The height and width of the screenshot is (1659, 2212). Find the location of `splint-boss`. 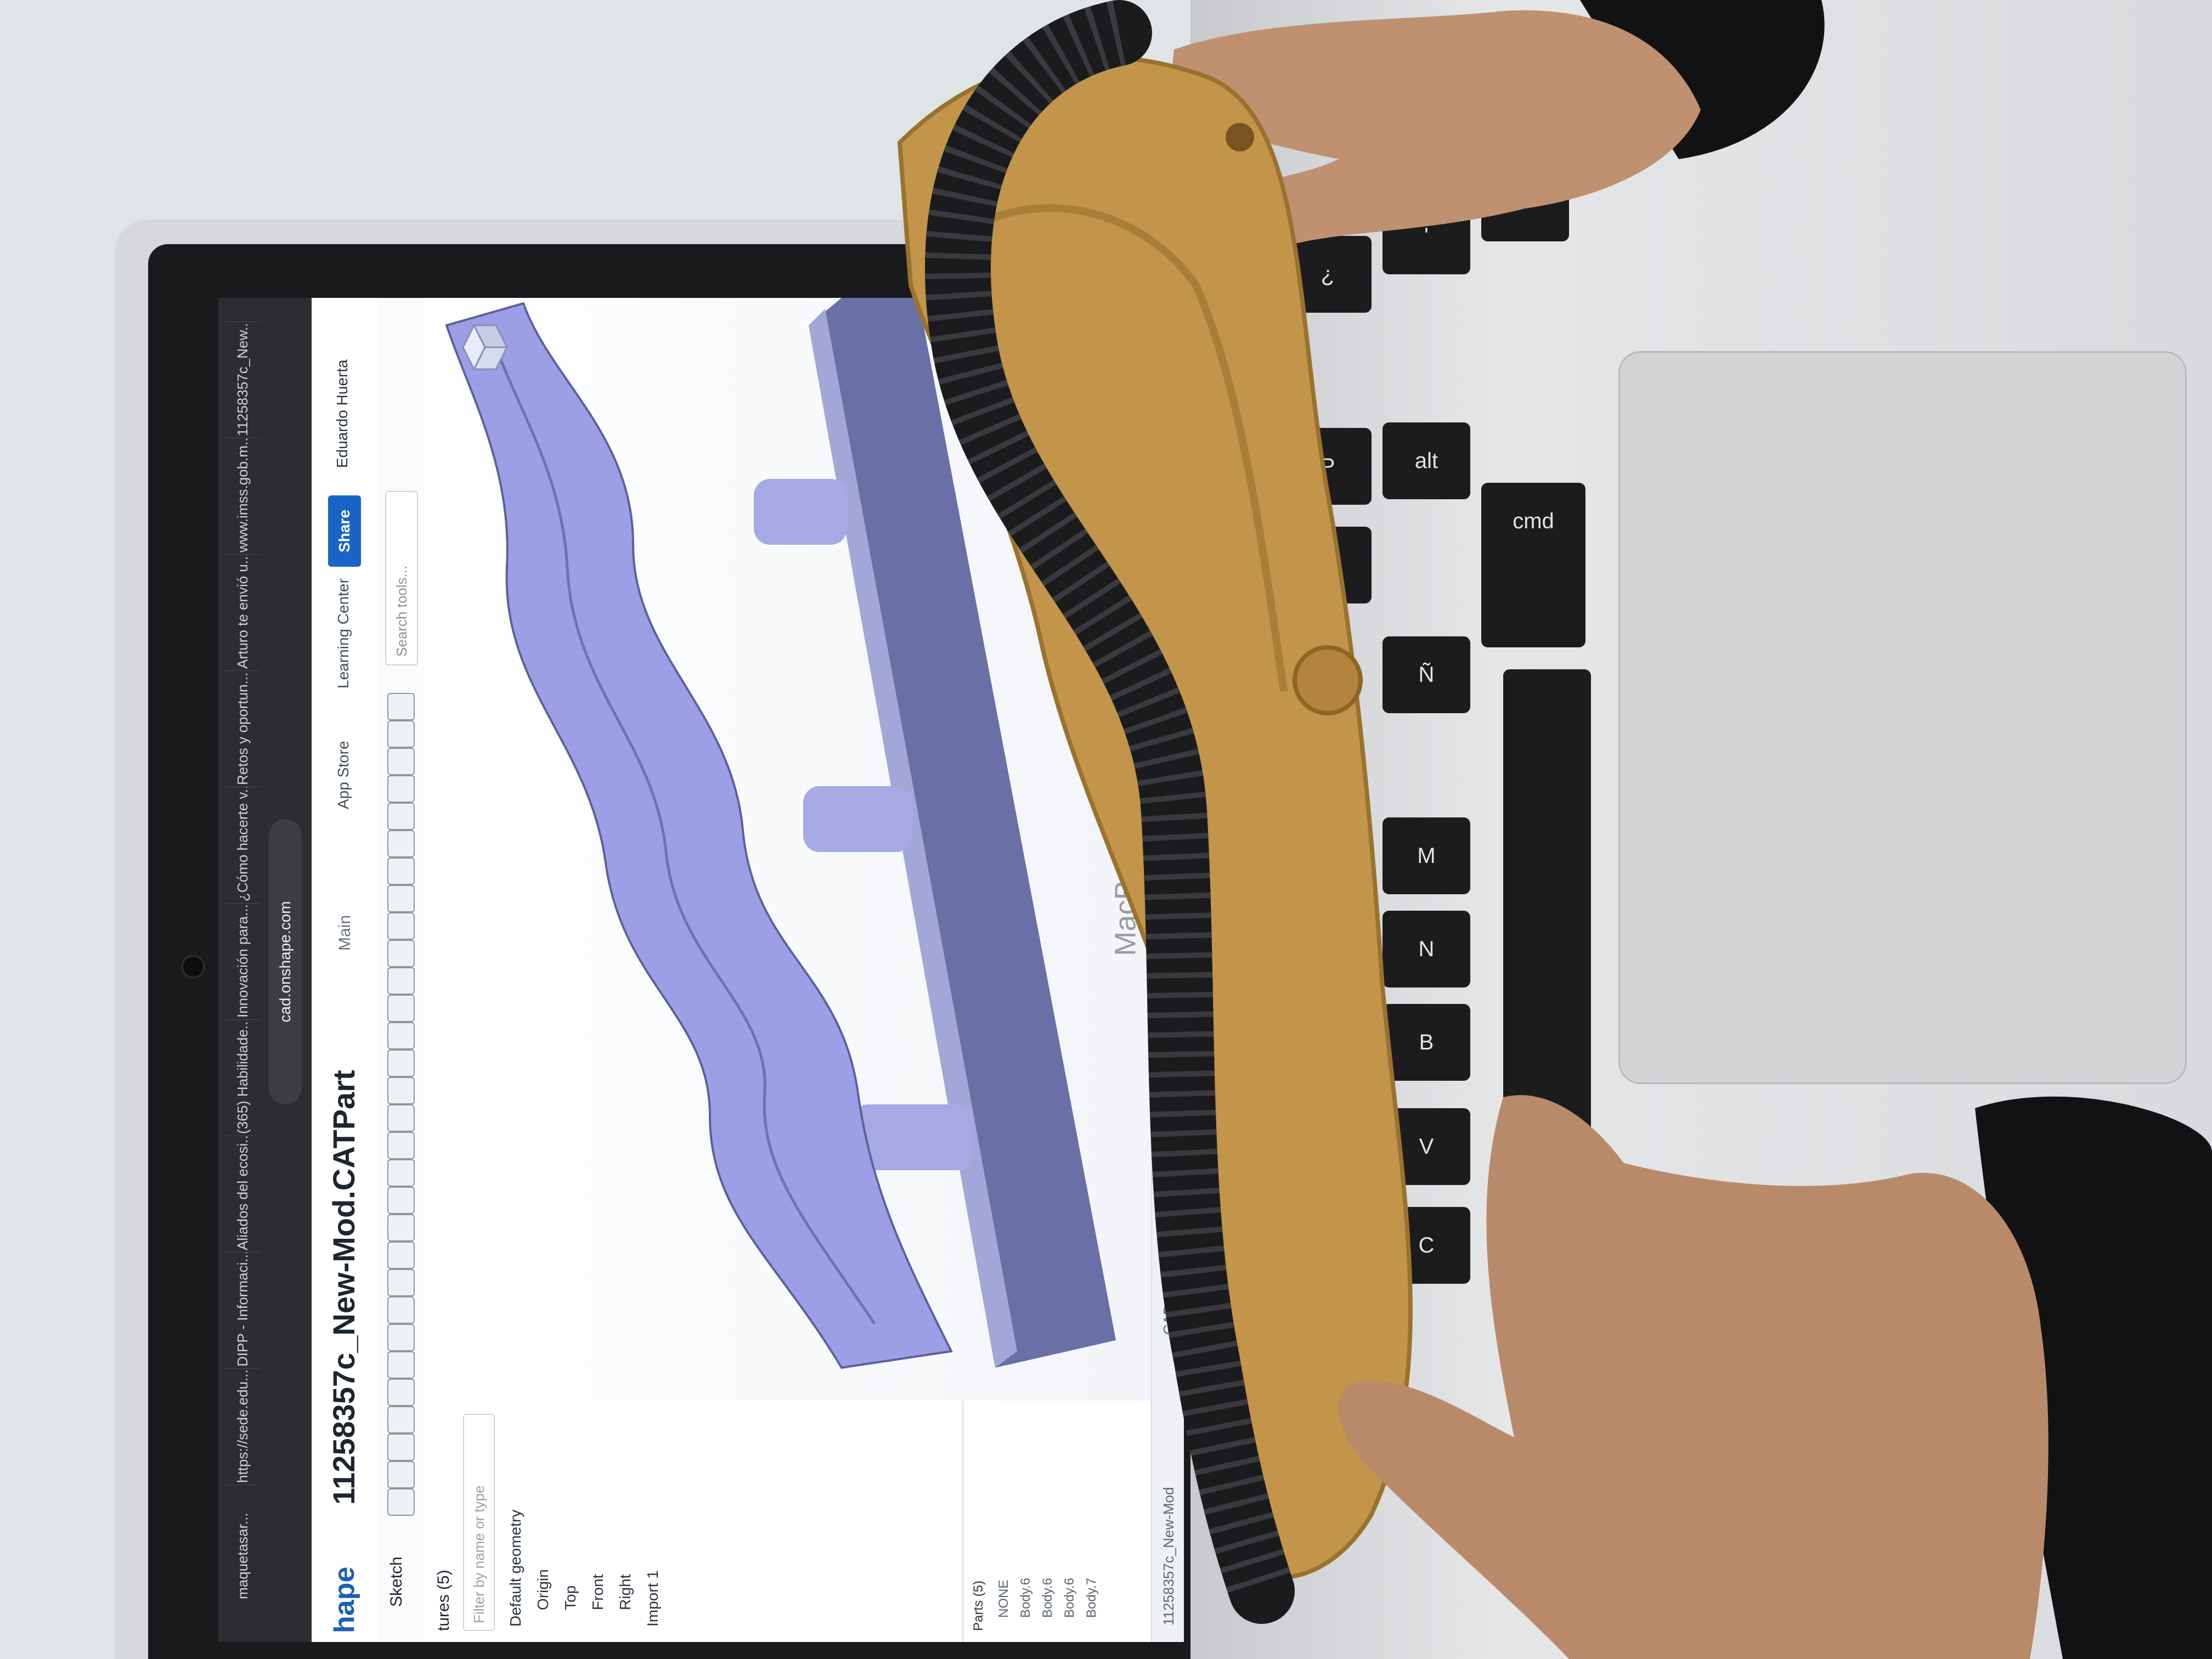

splint-boss is located at coordinates (1328, 680).